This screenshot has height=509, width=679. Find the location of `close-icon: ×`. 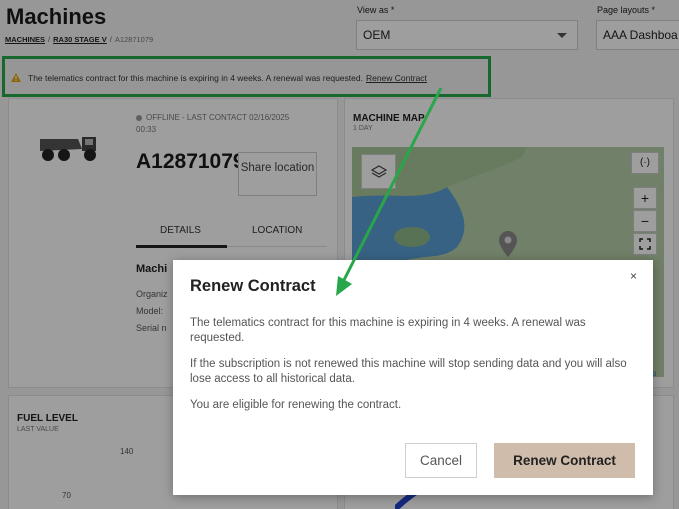

close-icon: × is located at coordinates (633, 276).